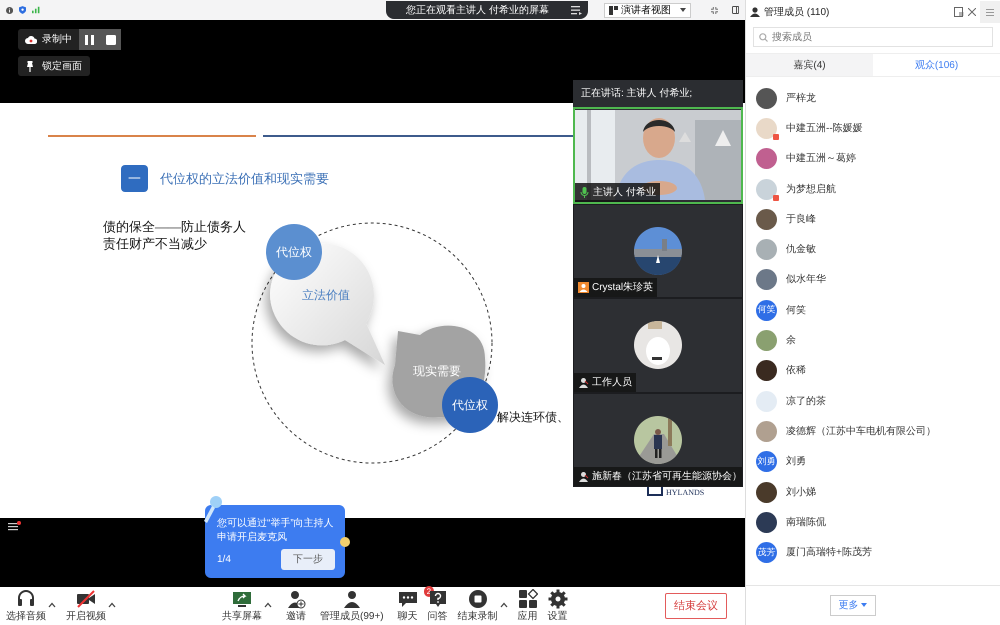  Describe the element at coordinates (861, 431) in the screenshot. I see `member-name: 凌德辉（江苏中车电机有限公司）` at that location.